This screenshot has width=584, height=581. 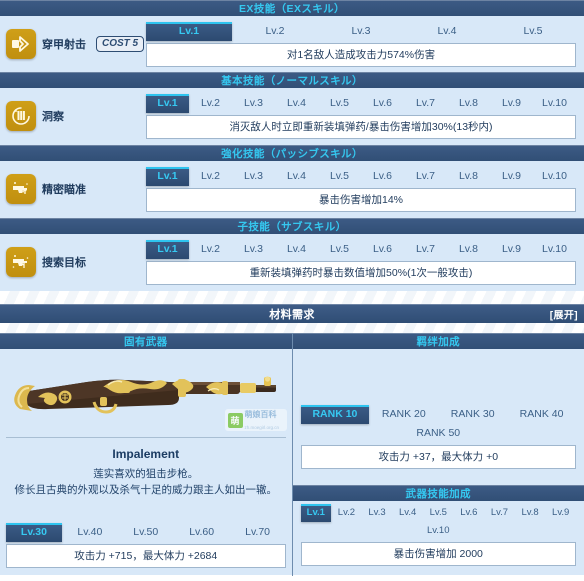 I want to click on level-tab-passive-1: Lv.1, so click(x=167, y=176).